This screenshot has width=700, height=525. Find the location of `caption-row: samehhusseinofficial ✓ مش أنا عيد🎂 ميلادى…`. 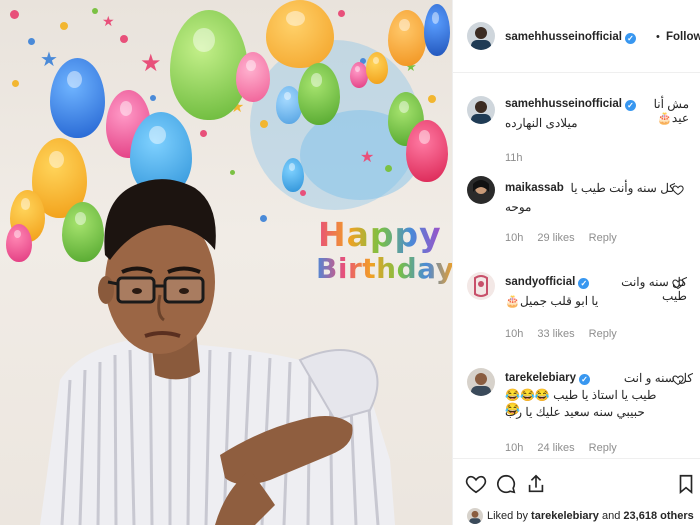

caption-row: samehhusseinofficial ✓ مش أنا عيد🎂 ميلادى… is located at coordinates (576, 128).